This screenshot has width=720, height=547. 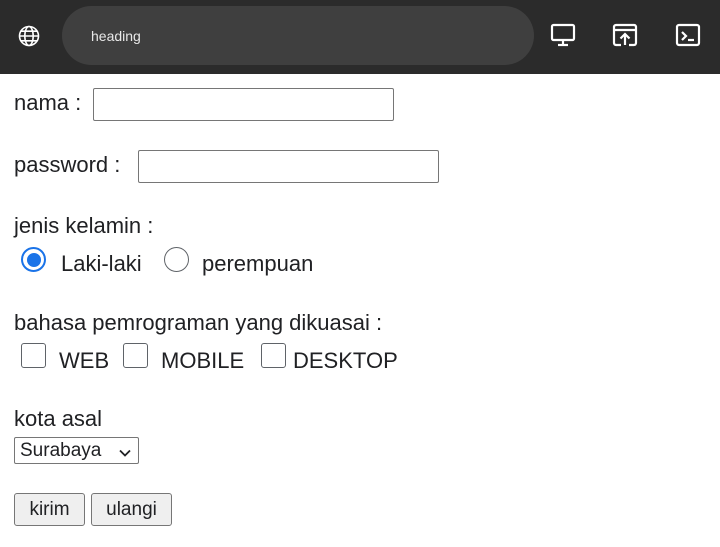 I want to click on gender-radio-laki-laki, so click(x=33, y=259).